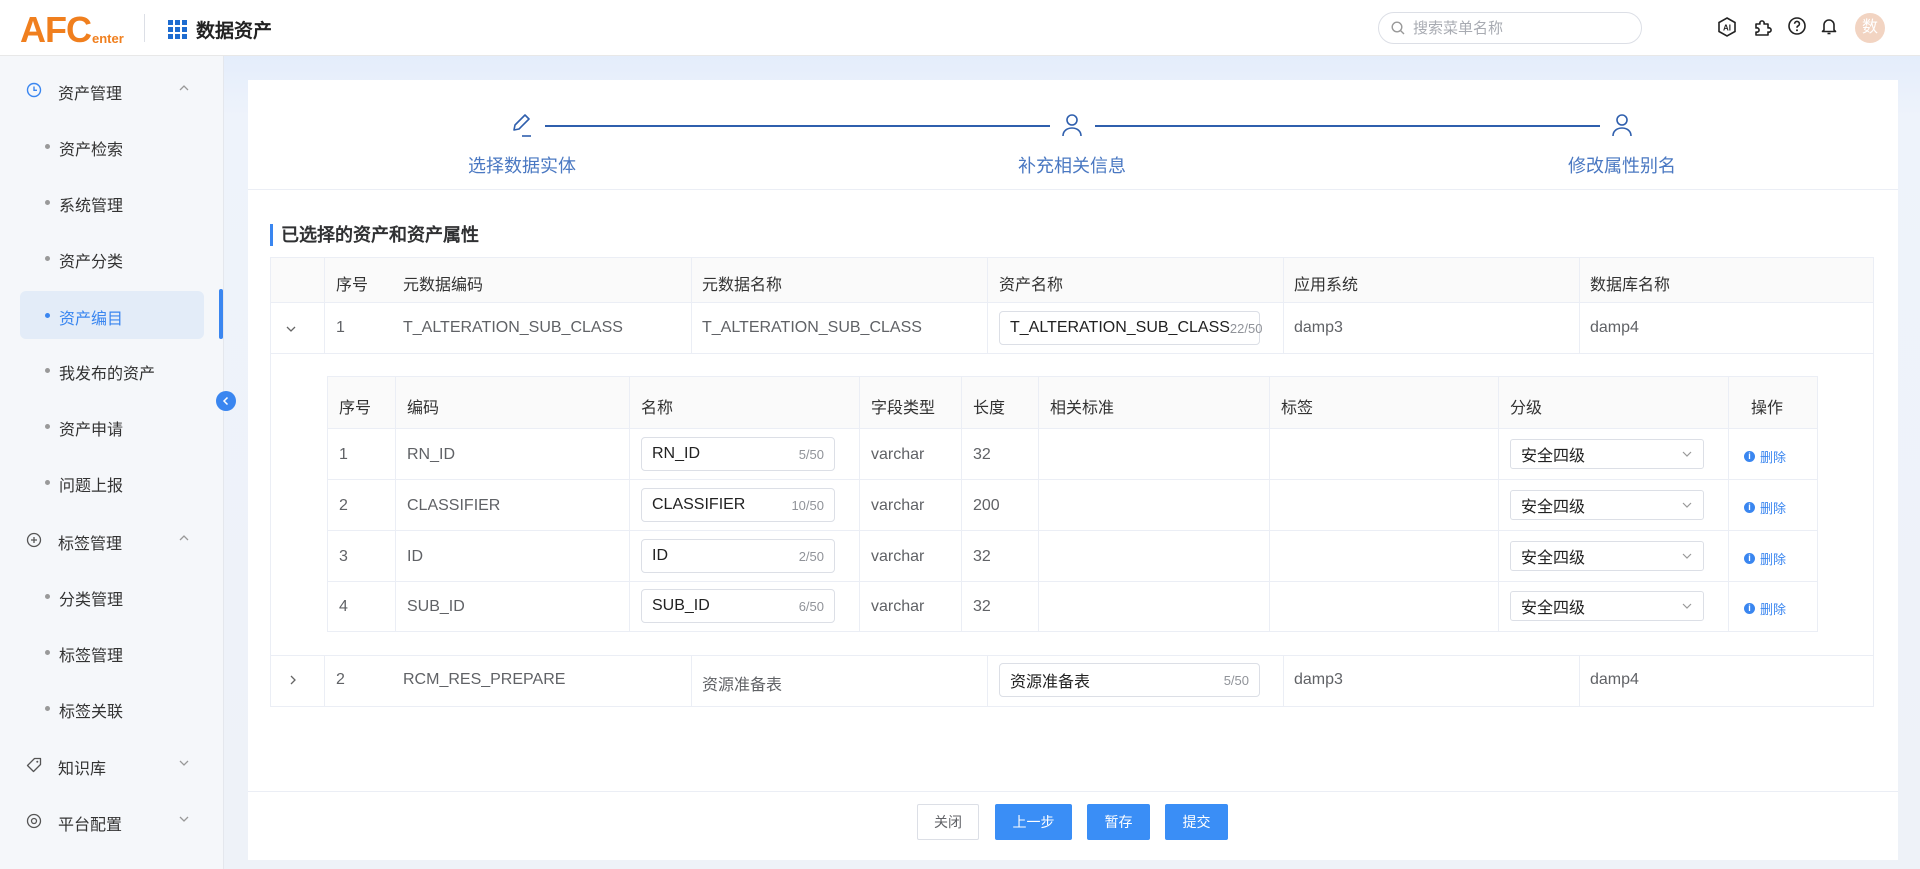 This screenshot has width=1920, height=869. Describe the element at coordinates (742, 285) in the screenshot. I see `col-header-meta-name: 元数据名称` at that location.